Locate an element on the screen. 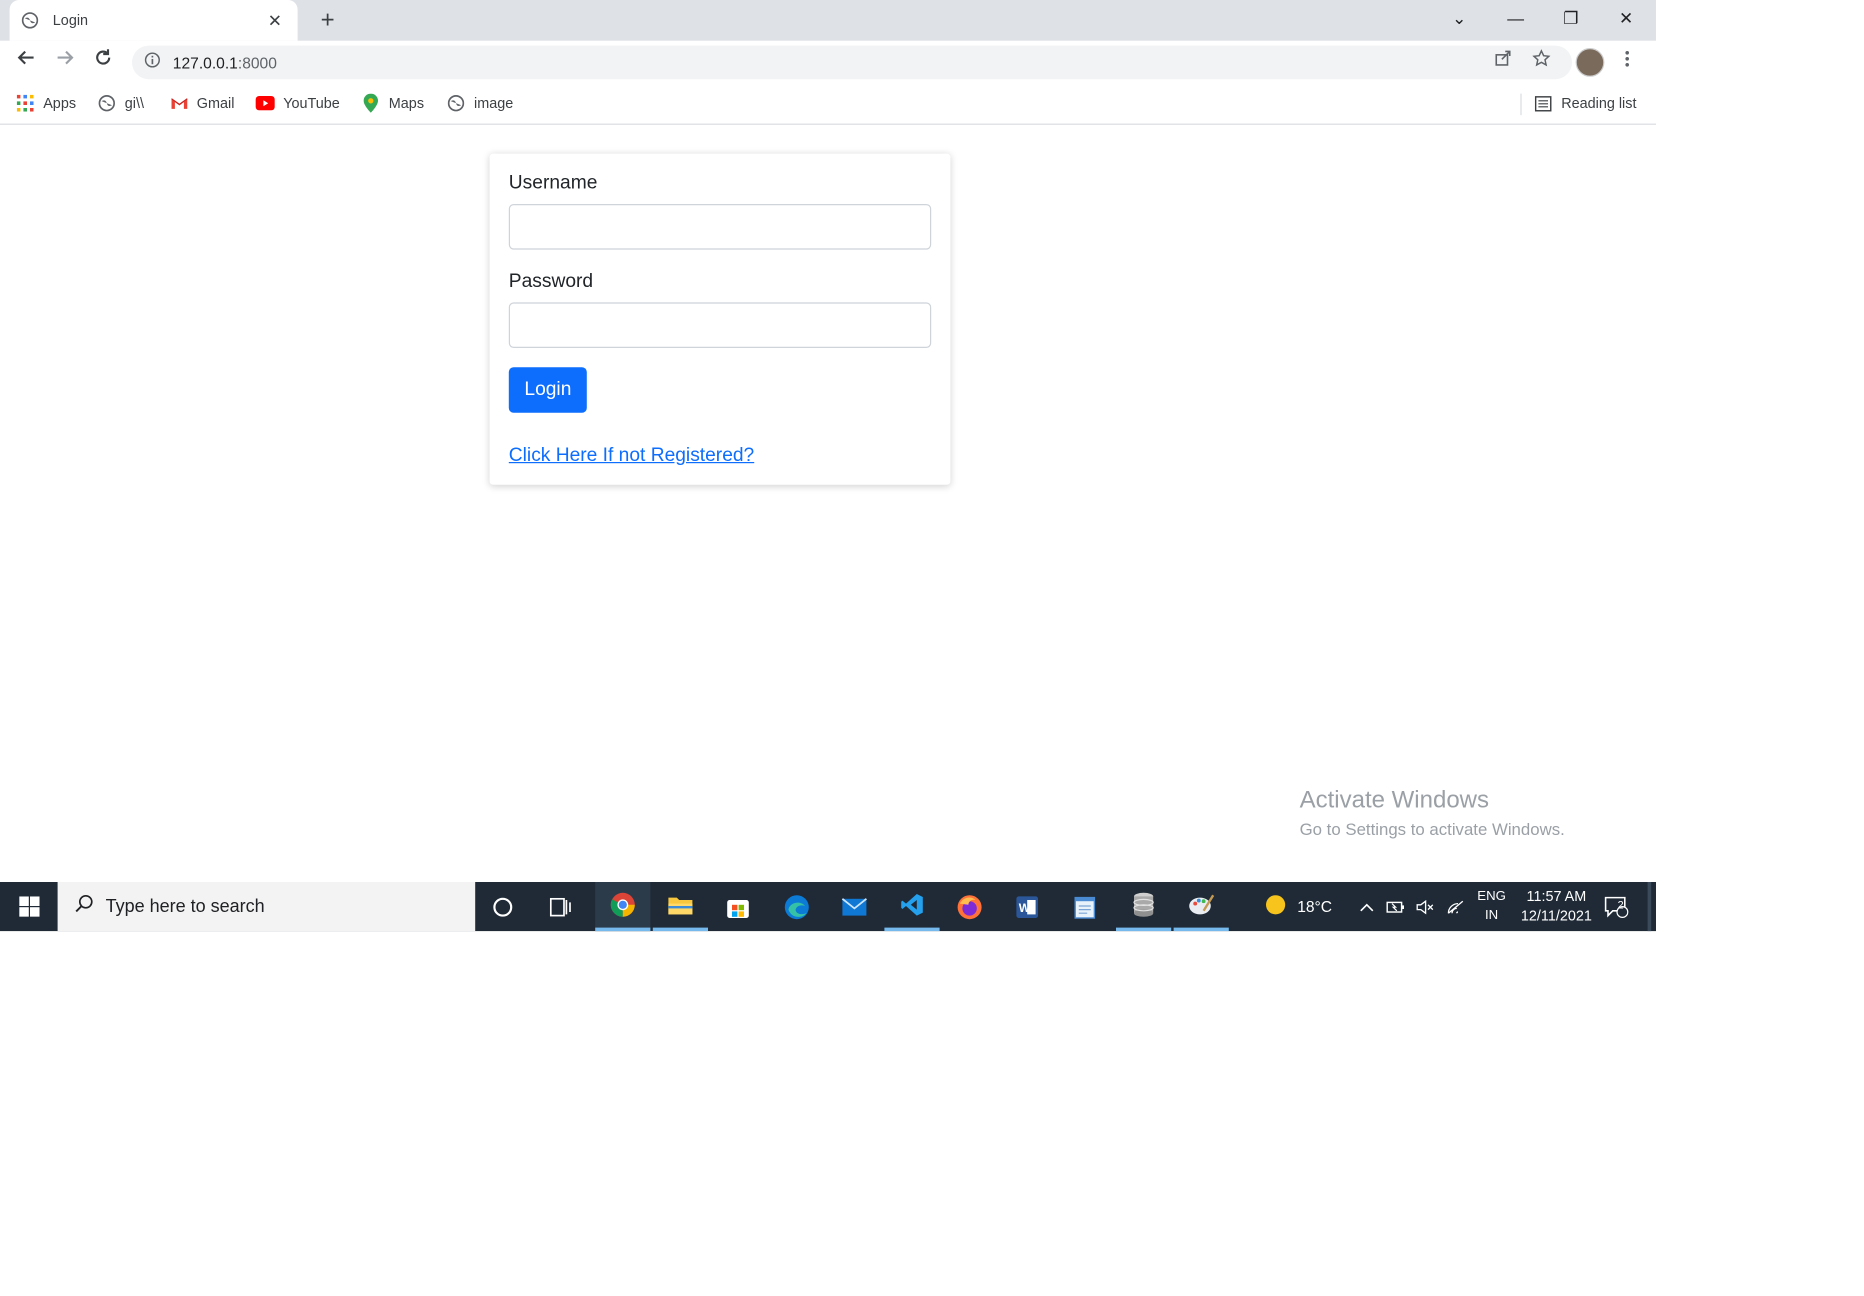 The image size is (1864, 1296). start-button is located at coordinates (29, 906).